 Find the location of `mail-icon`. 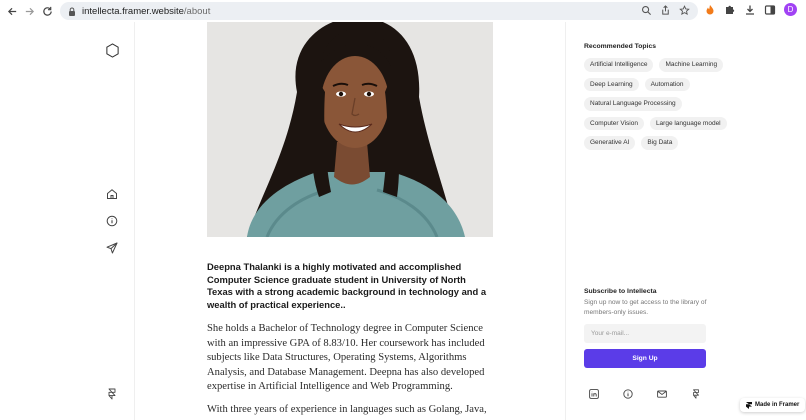

mail-icon is located at coordinates (662, 394).